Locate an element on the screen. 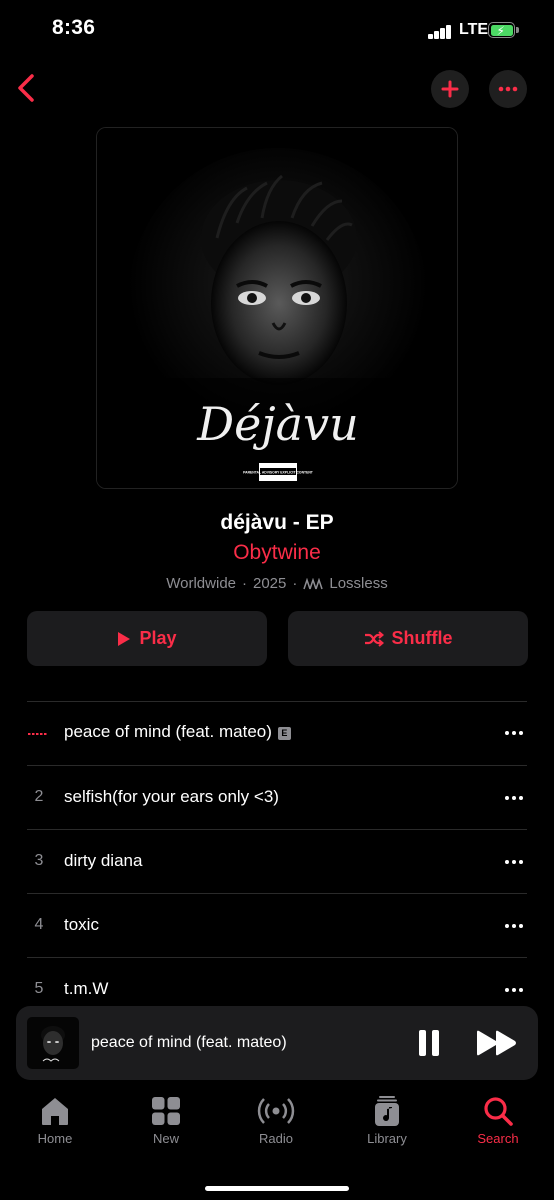 The height and width of the screenshot is (1200, 554). track-title: t.m.W is located at coordinates (86, 988).